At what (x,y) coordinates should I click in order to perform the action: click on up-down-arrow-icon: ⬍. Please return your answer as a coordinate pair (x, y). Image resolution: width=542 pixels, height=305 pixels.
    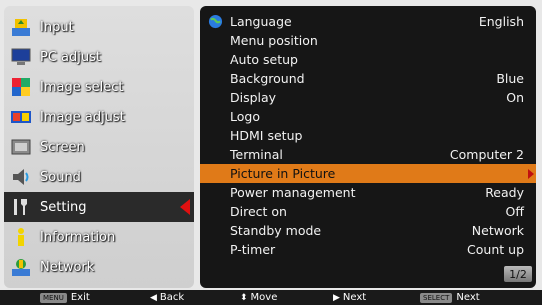
    Looking at the image, I should click on (244, 297).